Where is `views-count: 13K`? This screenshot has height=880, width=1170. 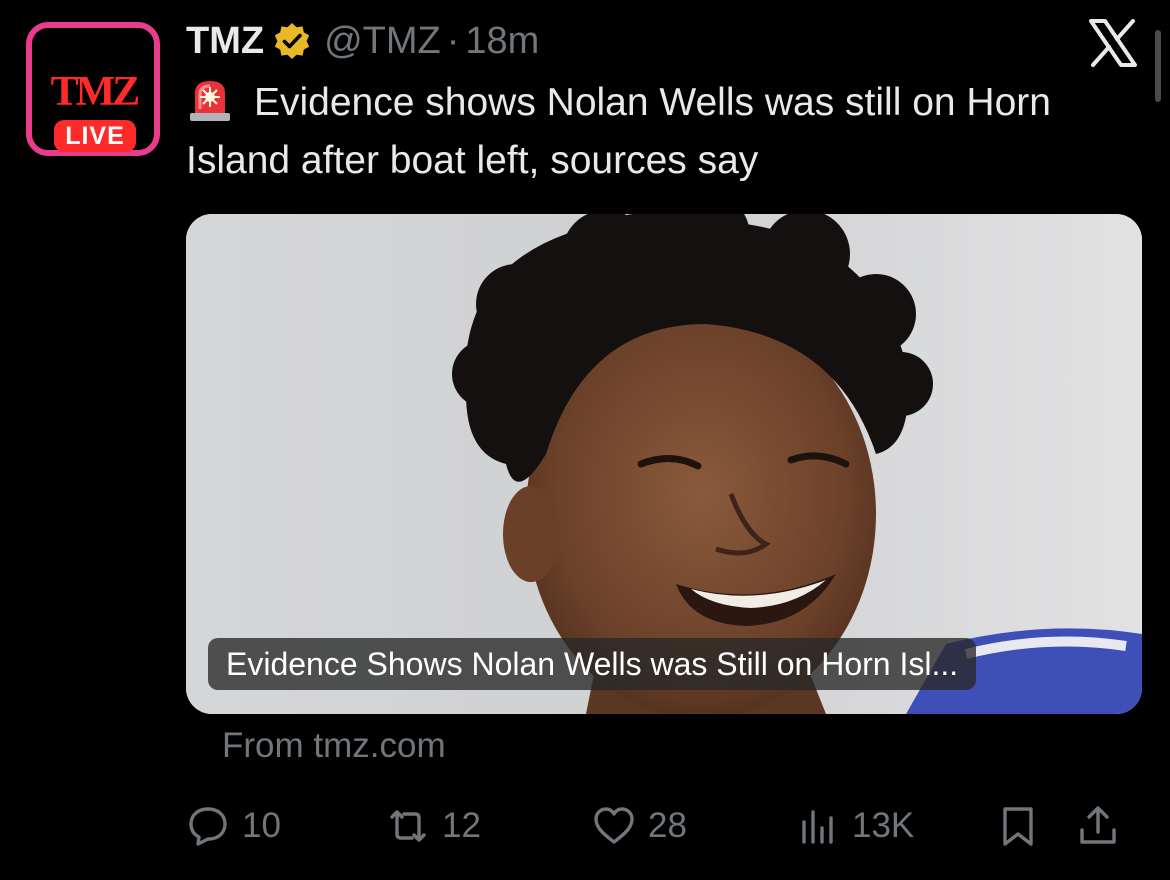 views-count: 13K is located at coordinates (883, 825).